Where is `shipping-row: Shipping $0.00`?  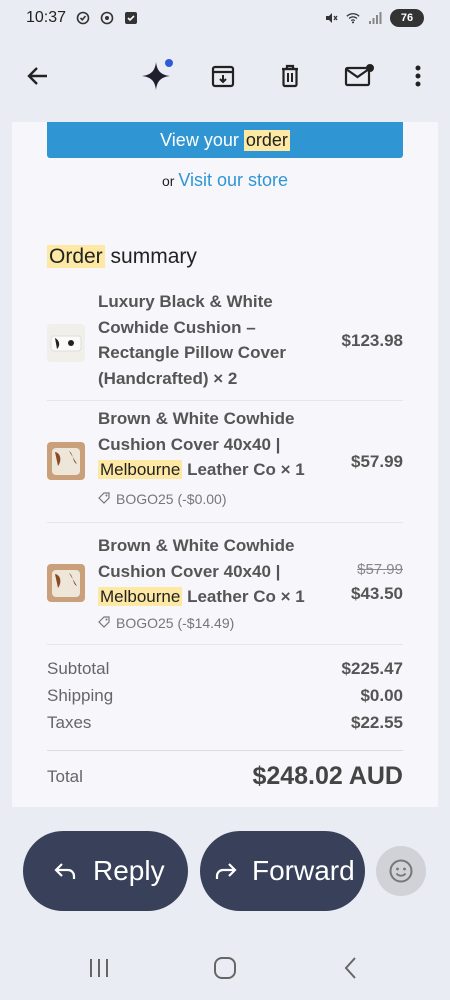 shipping-row: Shipping $0.00 is located at coordinates (225, 696).